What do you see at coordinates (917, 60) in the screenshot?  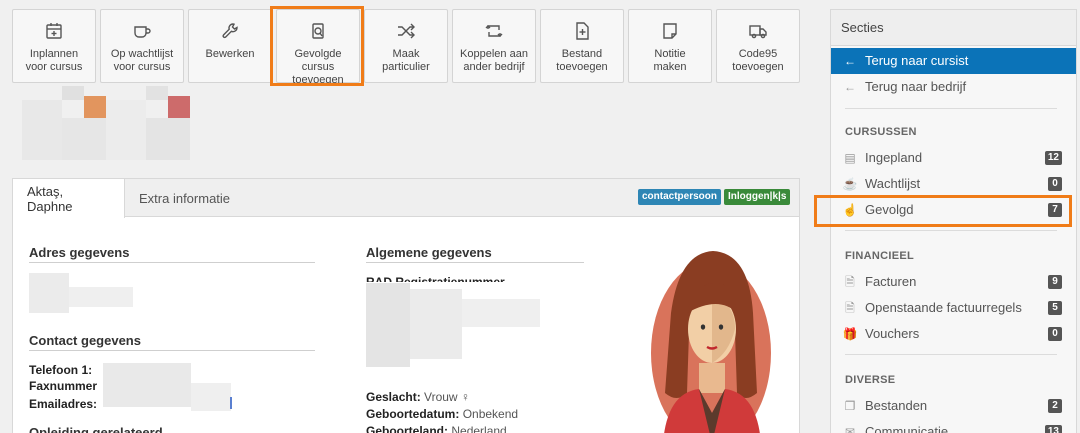 I see `sidebar-item-label: Terug naar cursist` at bounding box center [917, 60].